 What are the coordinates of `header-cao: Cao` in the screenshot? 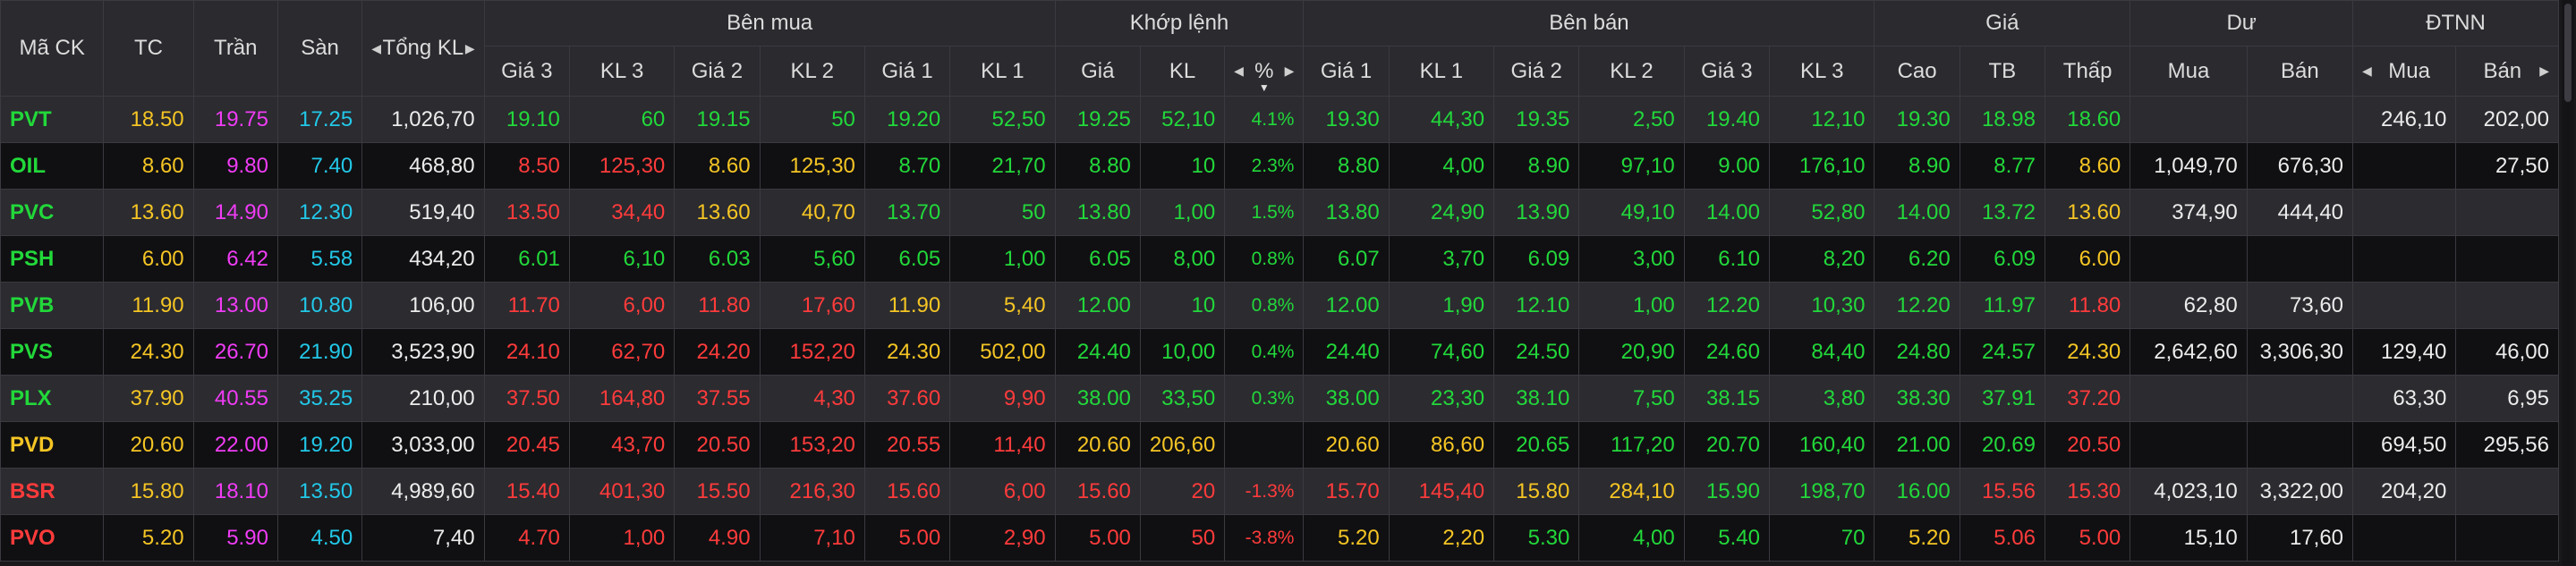 It's located at (1917, 71).